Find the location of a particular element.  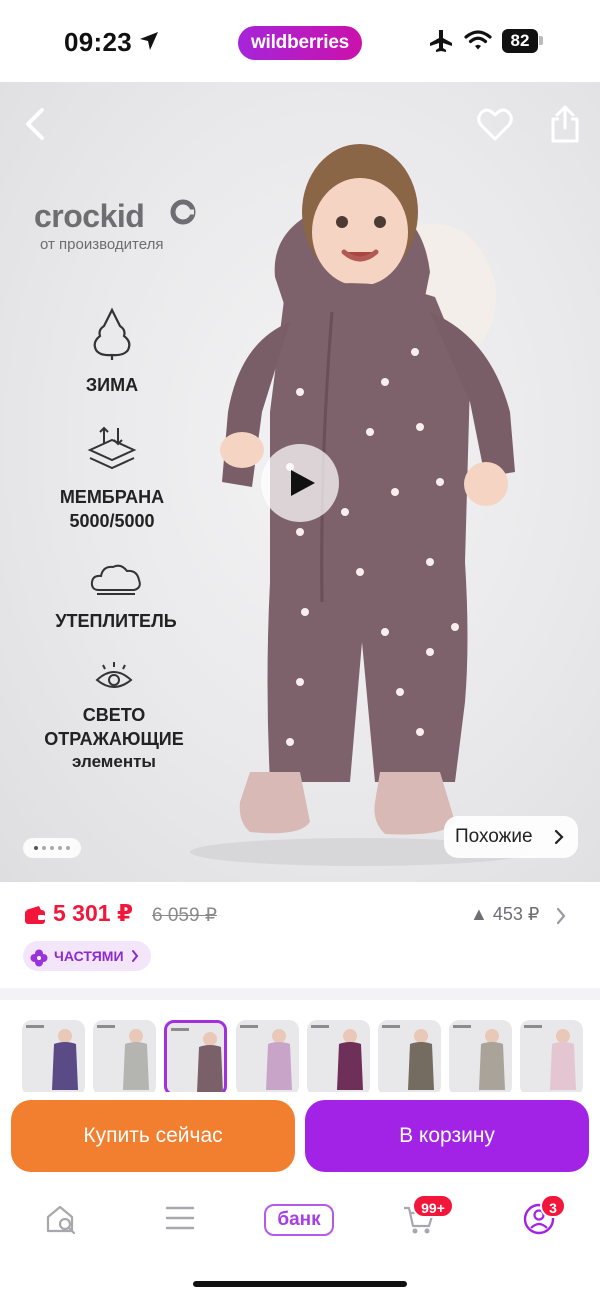

battery-level: 82 is located at coordinates (520, 41).